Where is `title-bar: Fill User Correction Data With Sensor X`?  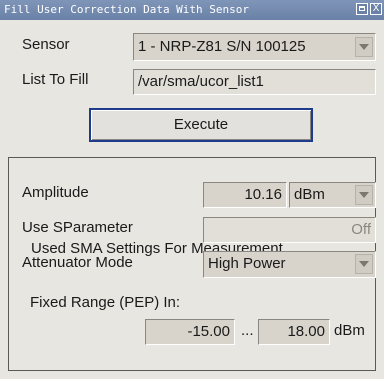 title-bar: Fill User Correction Data With Sensor X is located at coordinates (192, 10).